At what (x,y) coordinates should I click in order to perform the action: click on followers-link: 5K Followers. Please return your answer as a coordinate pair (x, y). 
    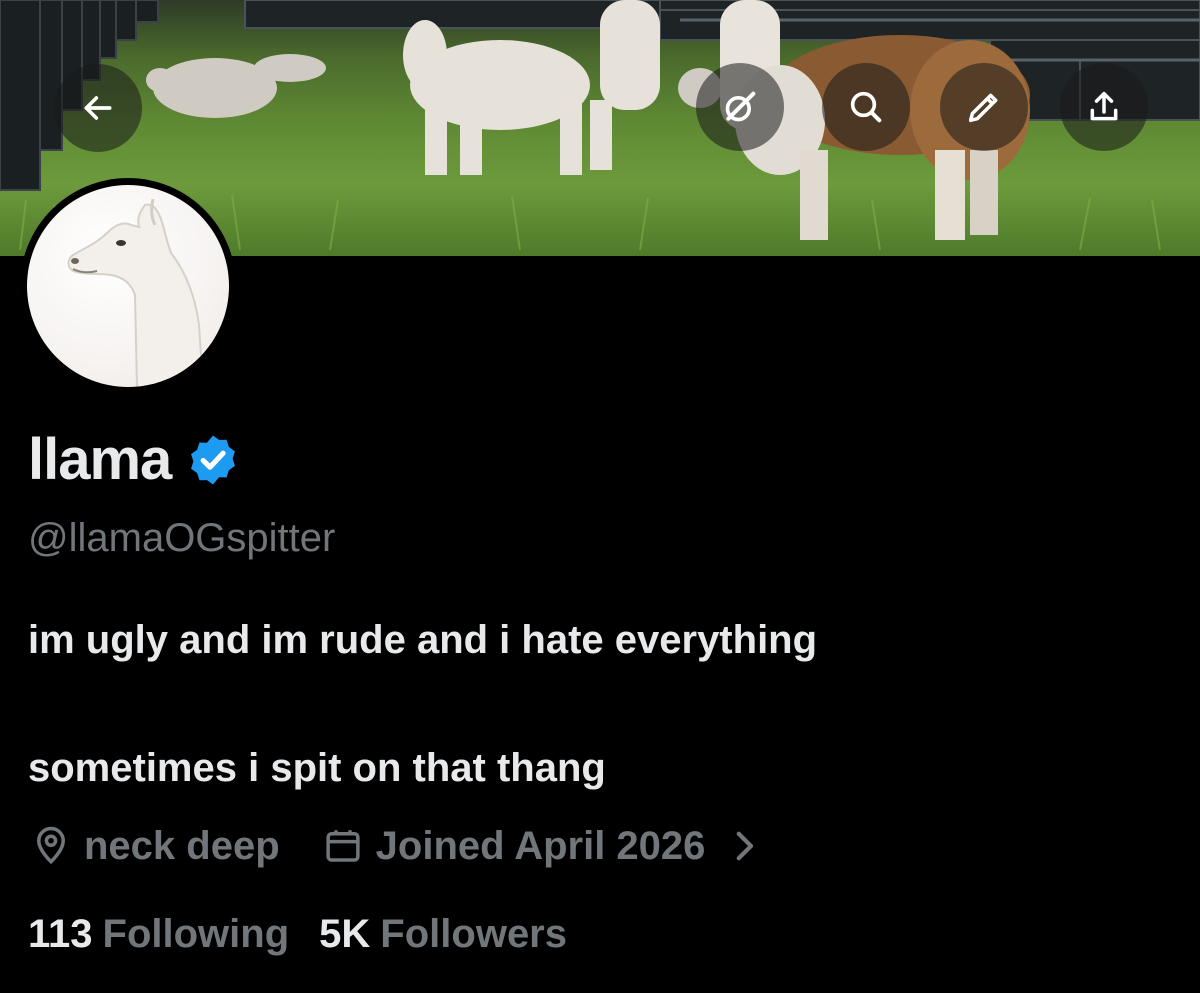
    Looking at the image, I should click on (443, 934).